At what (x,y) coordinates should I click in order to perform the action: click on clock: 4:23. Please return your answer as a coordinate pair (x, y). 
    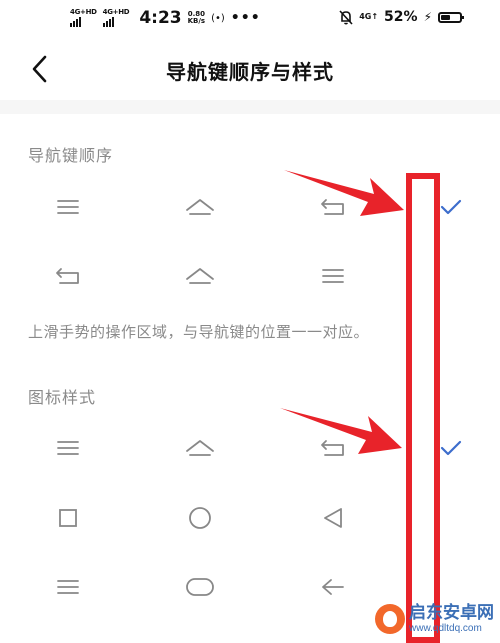
    Looking at the image, I should click on (160, 18).